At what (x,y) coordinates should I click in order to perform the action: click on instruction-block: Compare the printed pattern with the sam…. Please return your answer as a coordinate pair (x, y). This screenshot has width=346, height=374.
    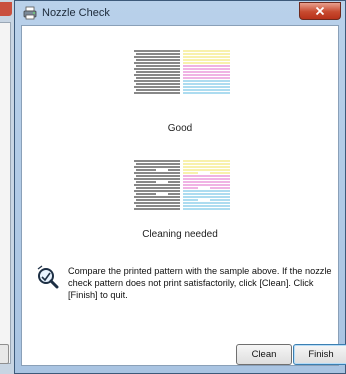
    Looking at the image, I should click on (186, 283).